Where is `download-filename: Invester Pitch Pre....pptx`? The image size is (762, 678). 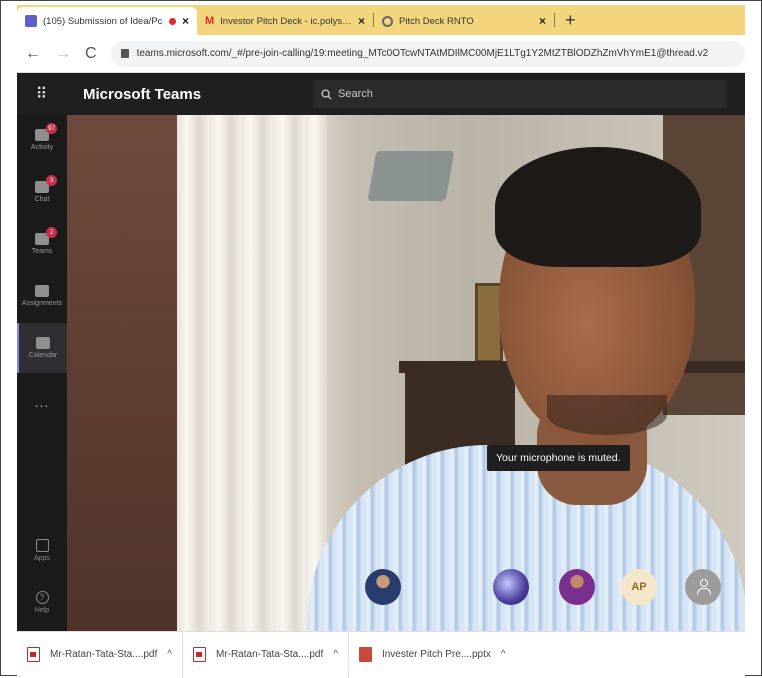
download-filename: Invester Pitch Pre....pptx is located at coordinates (436, 654).